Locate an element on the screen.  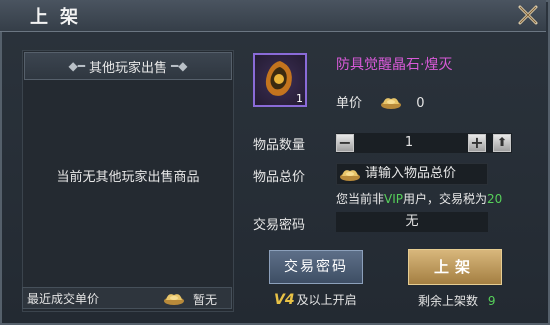
tax-note-mid: 用户，交易税为 is located at coordinates (445, 199).